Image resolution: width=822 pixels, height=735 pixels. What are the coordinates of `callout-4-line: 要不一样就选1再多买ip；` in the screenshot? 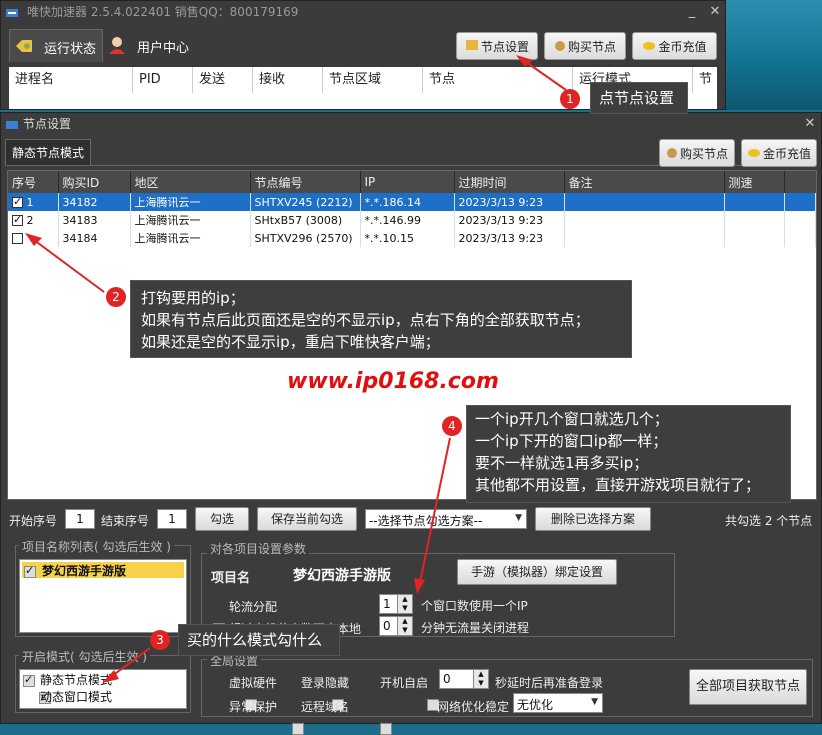 It's located at (562, 463).